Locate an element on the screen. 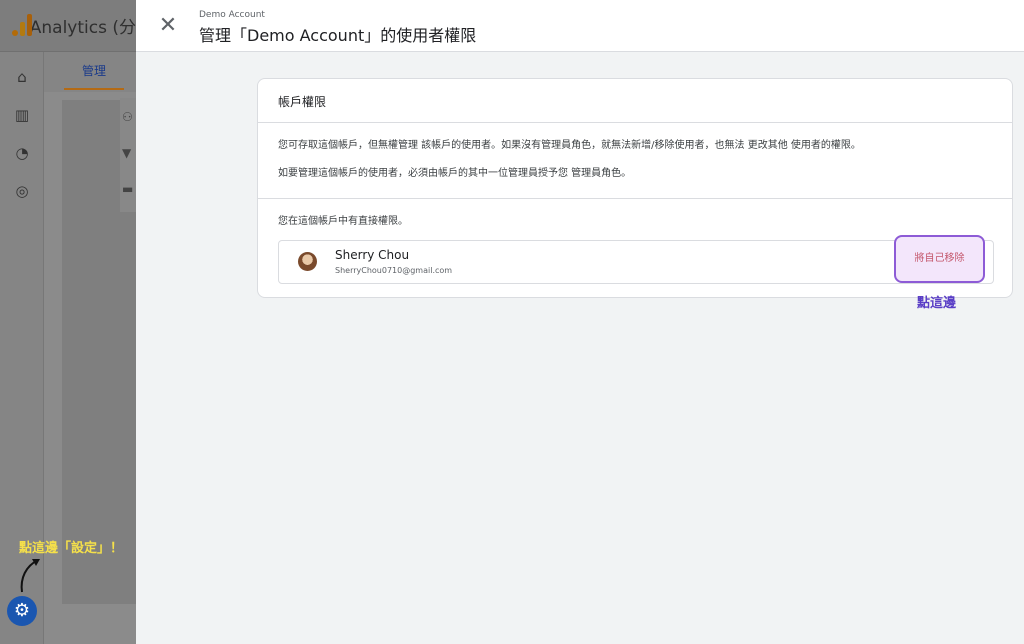 This screenshot has height=644, width=1024. admin-info-text: 如要管理這個帳戶的使用者，必須由帳戶的其中一位管理員授予您 管理員角色。 is located at coordinates (455, 173).